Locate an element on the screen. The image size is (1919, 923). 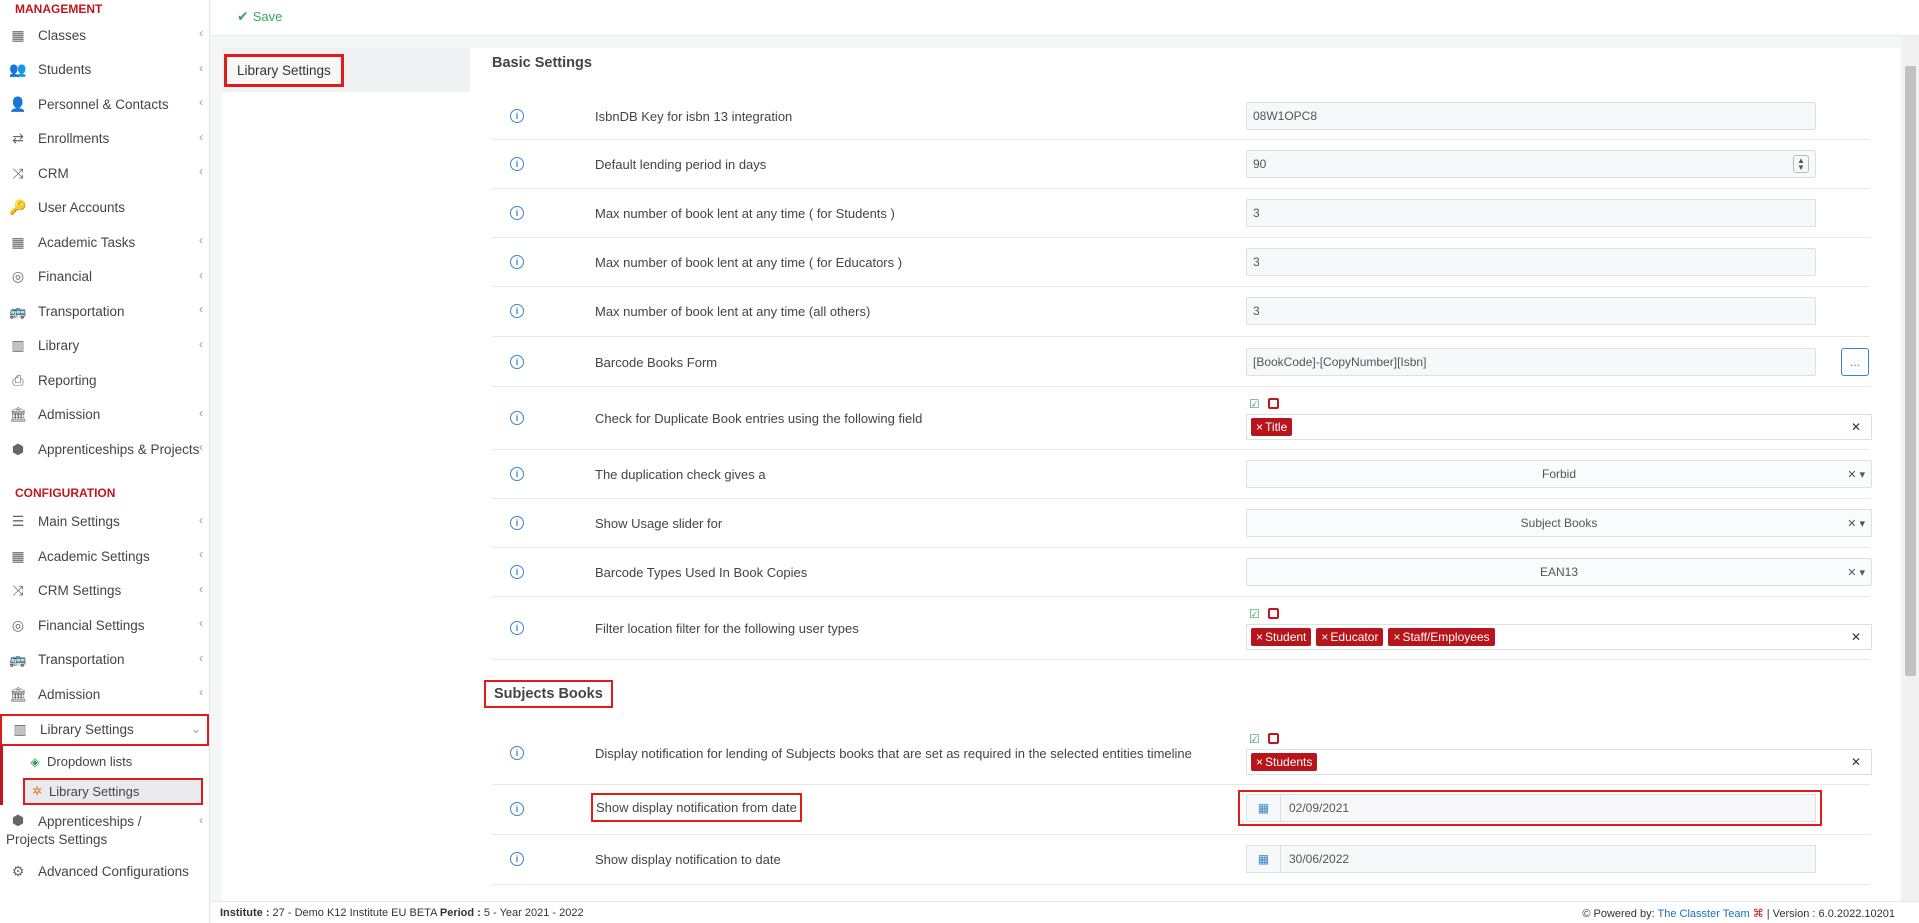
sidebar-item-label: Academic Tasks is located at coordinates (87, 242).